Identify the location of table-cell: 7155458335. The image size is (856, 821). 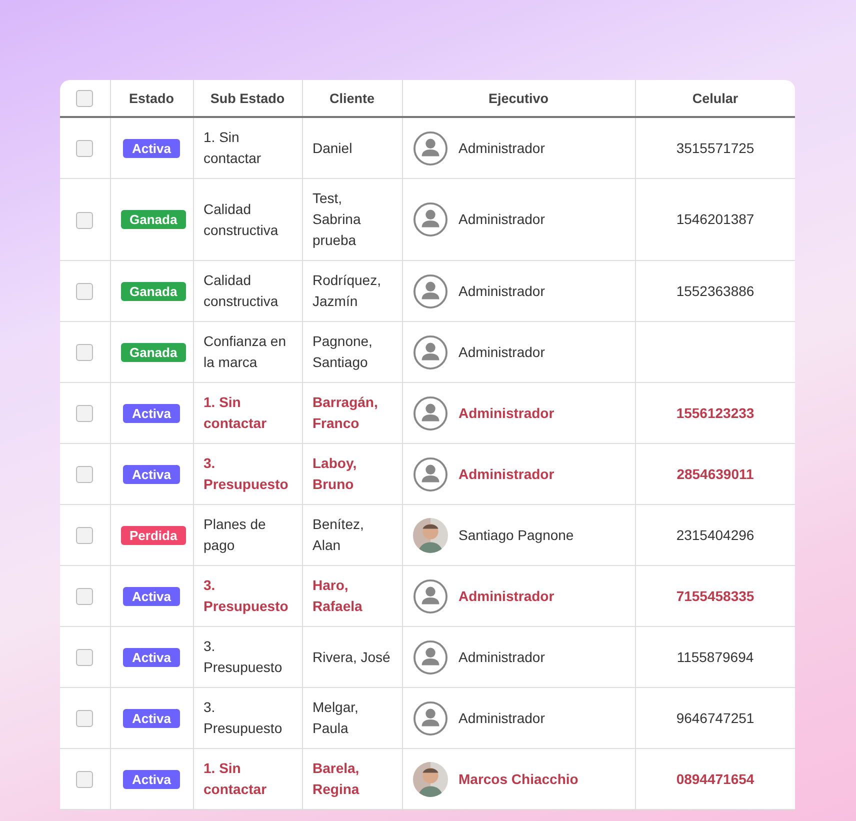
(715, 596).